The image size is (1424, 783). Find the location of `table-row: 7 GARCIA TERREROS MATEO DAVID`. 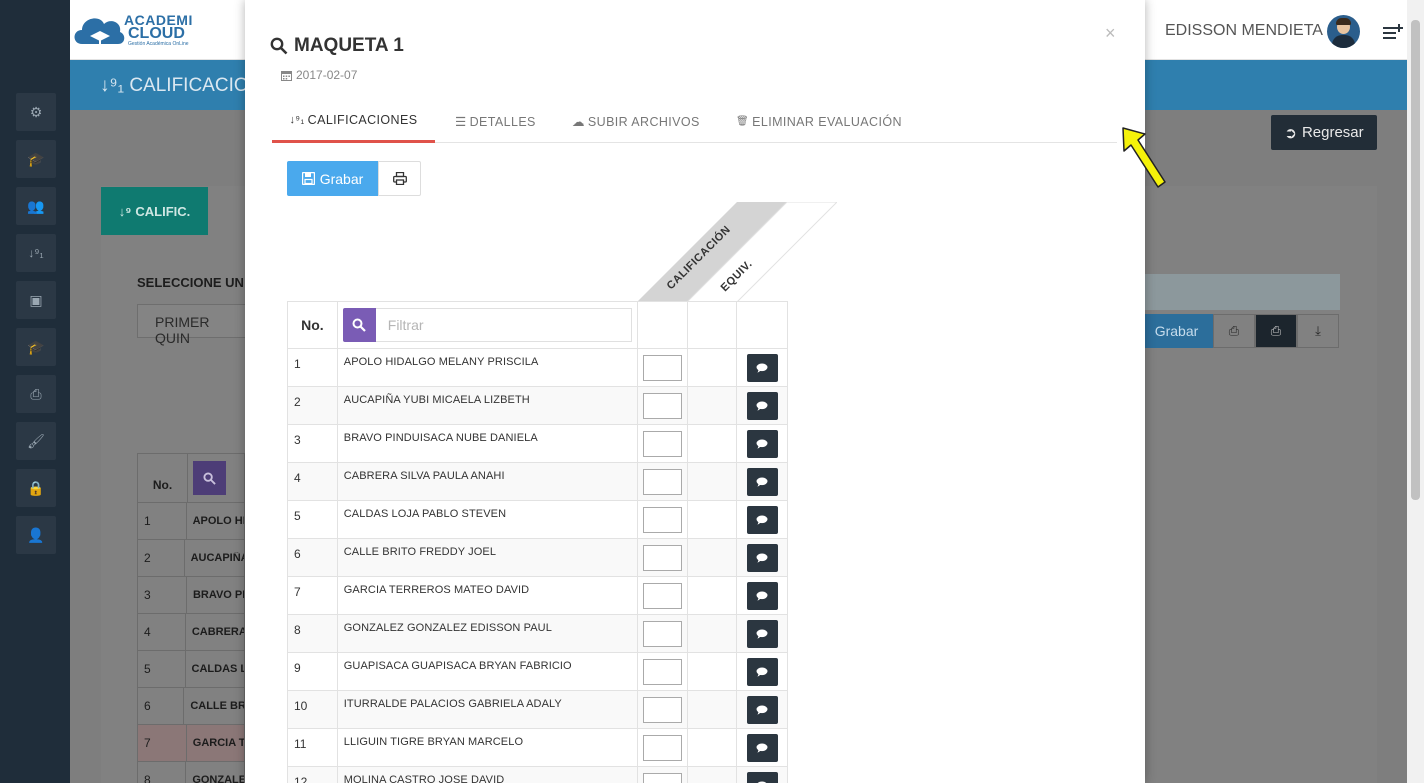

table-row: 7 GARCIA TERREROS MATEO DAVID is located at coordinates (537, 595).